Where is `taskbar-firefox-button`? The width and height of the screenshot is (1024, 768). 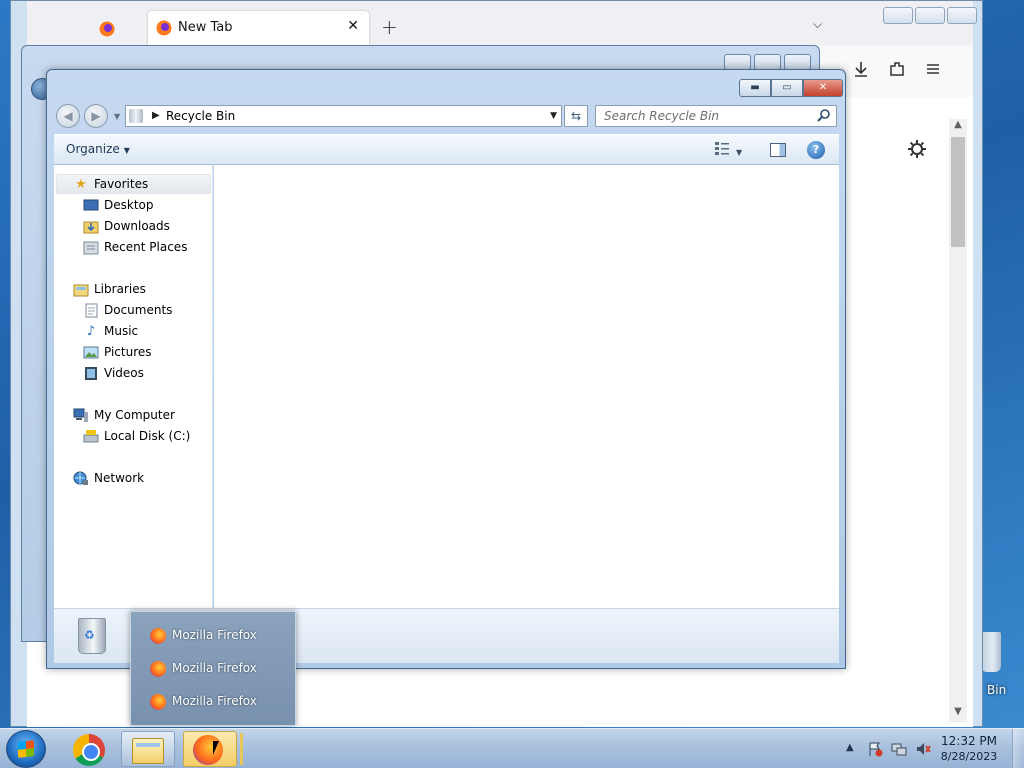
taskbar-firefox-button is located at coordinates (210, 749).